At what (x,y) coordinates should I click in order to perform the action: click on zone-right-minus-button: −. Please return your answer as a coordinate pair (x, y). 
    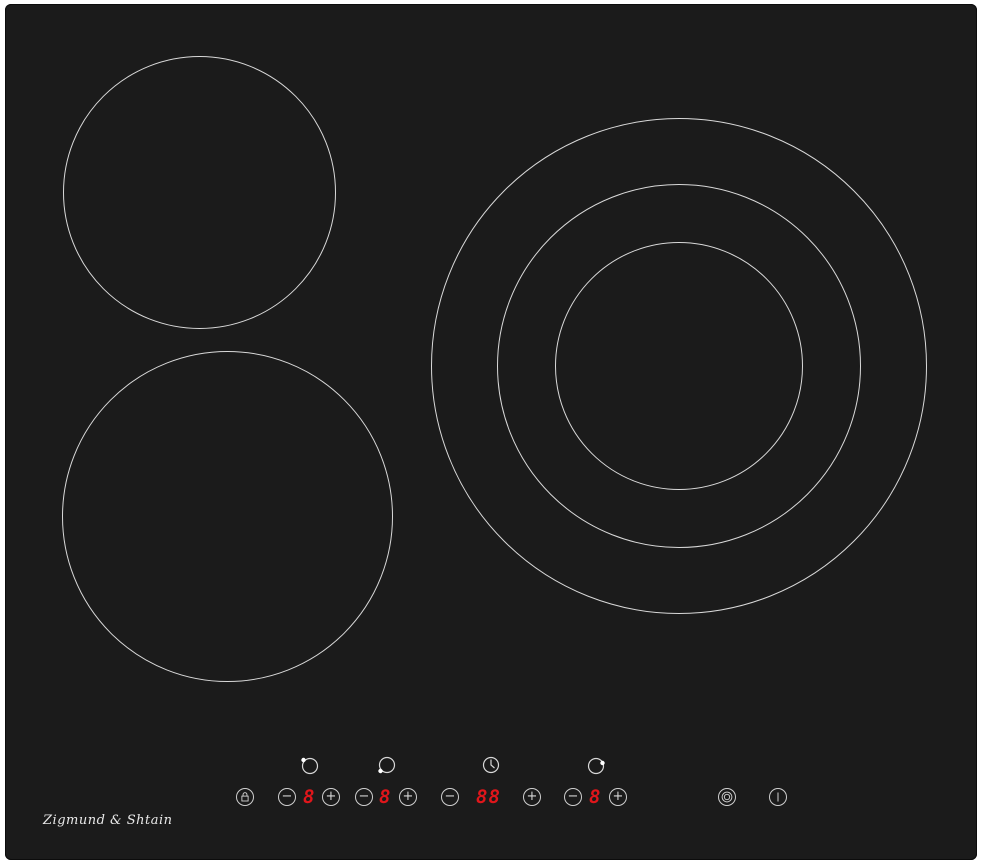
    Looking at the image, I should click on (573, 797).